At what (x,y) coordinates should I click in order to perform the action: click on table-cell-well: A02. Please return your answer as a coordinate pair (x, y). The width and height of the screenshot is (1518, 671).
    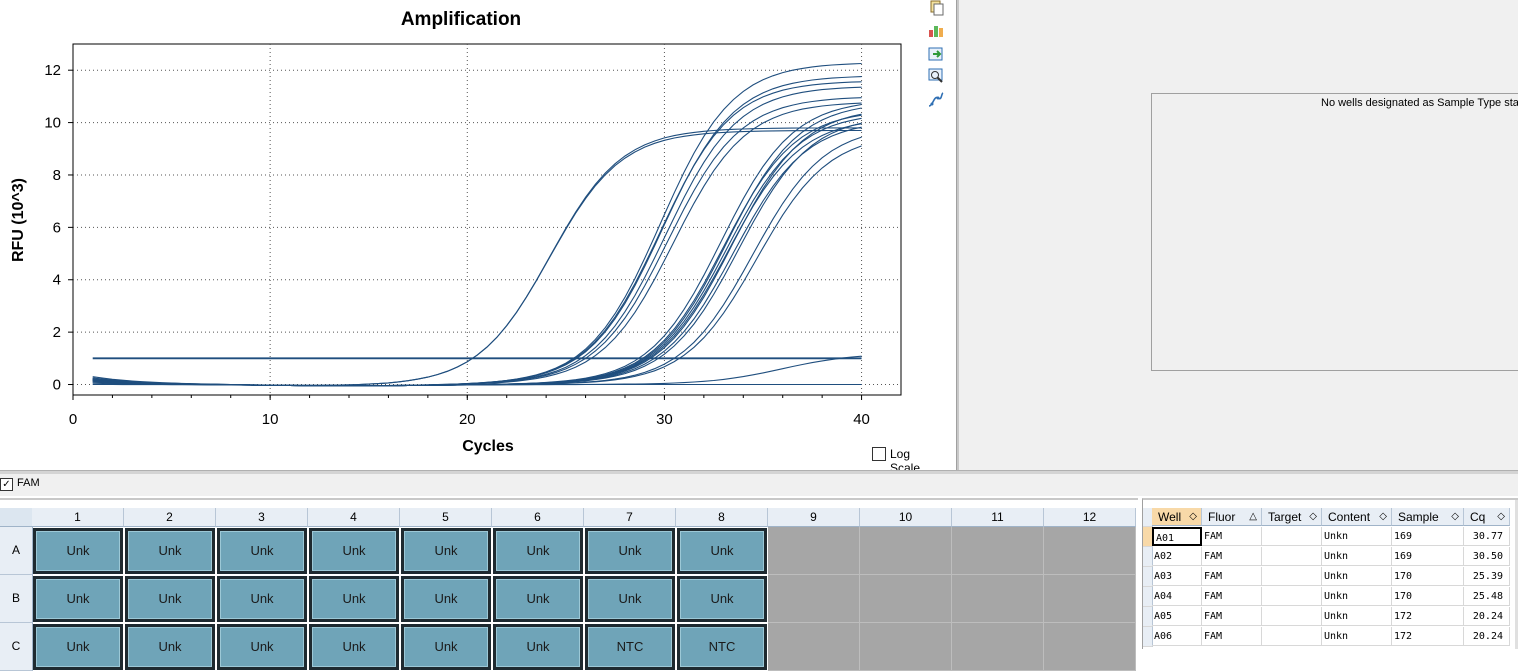
    Looking at the image, I should click on (1177, 556).